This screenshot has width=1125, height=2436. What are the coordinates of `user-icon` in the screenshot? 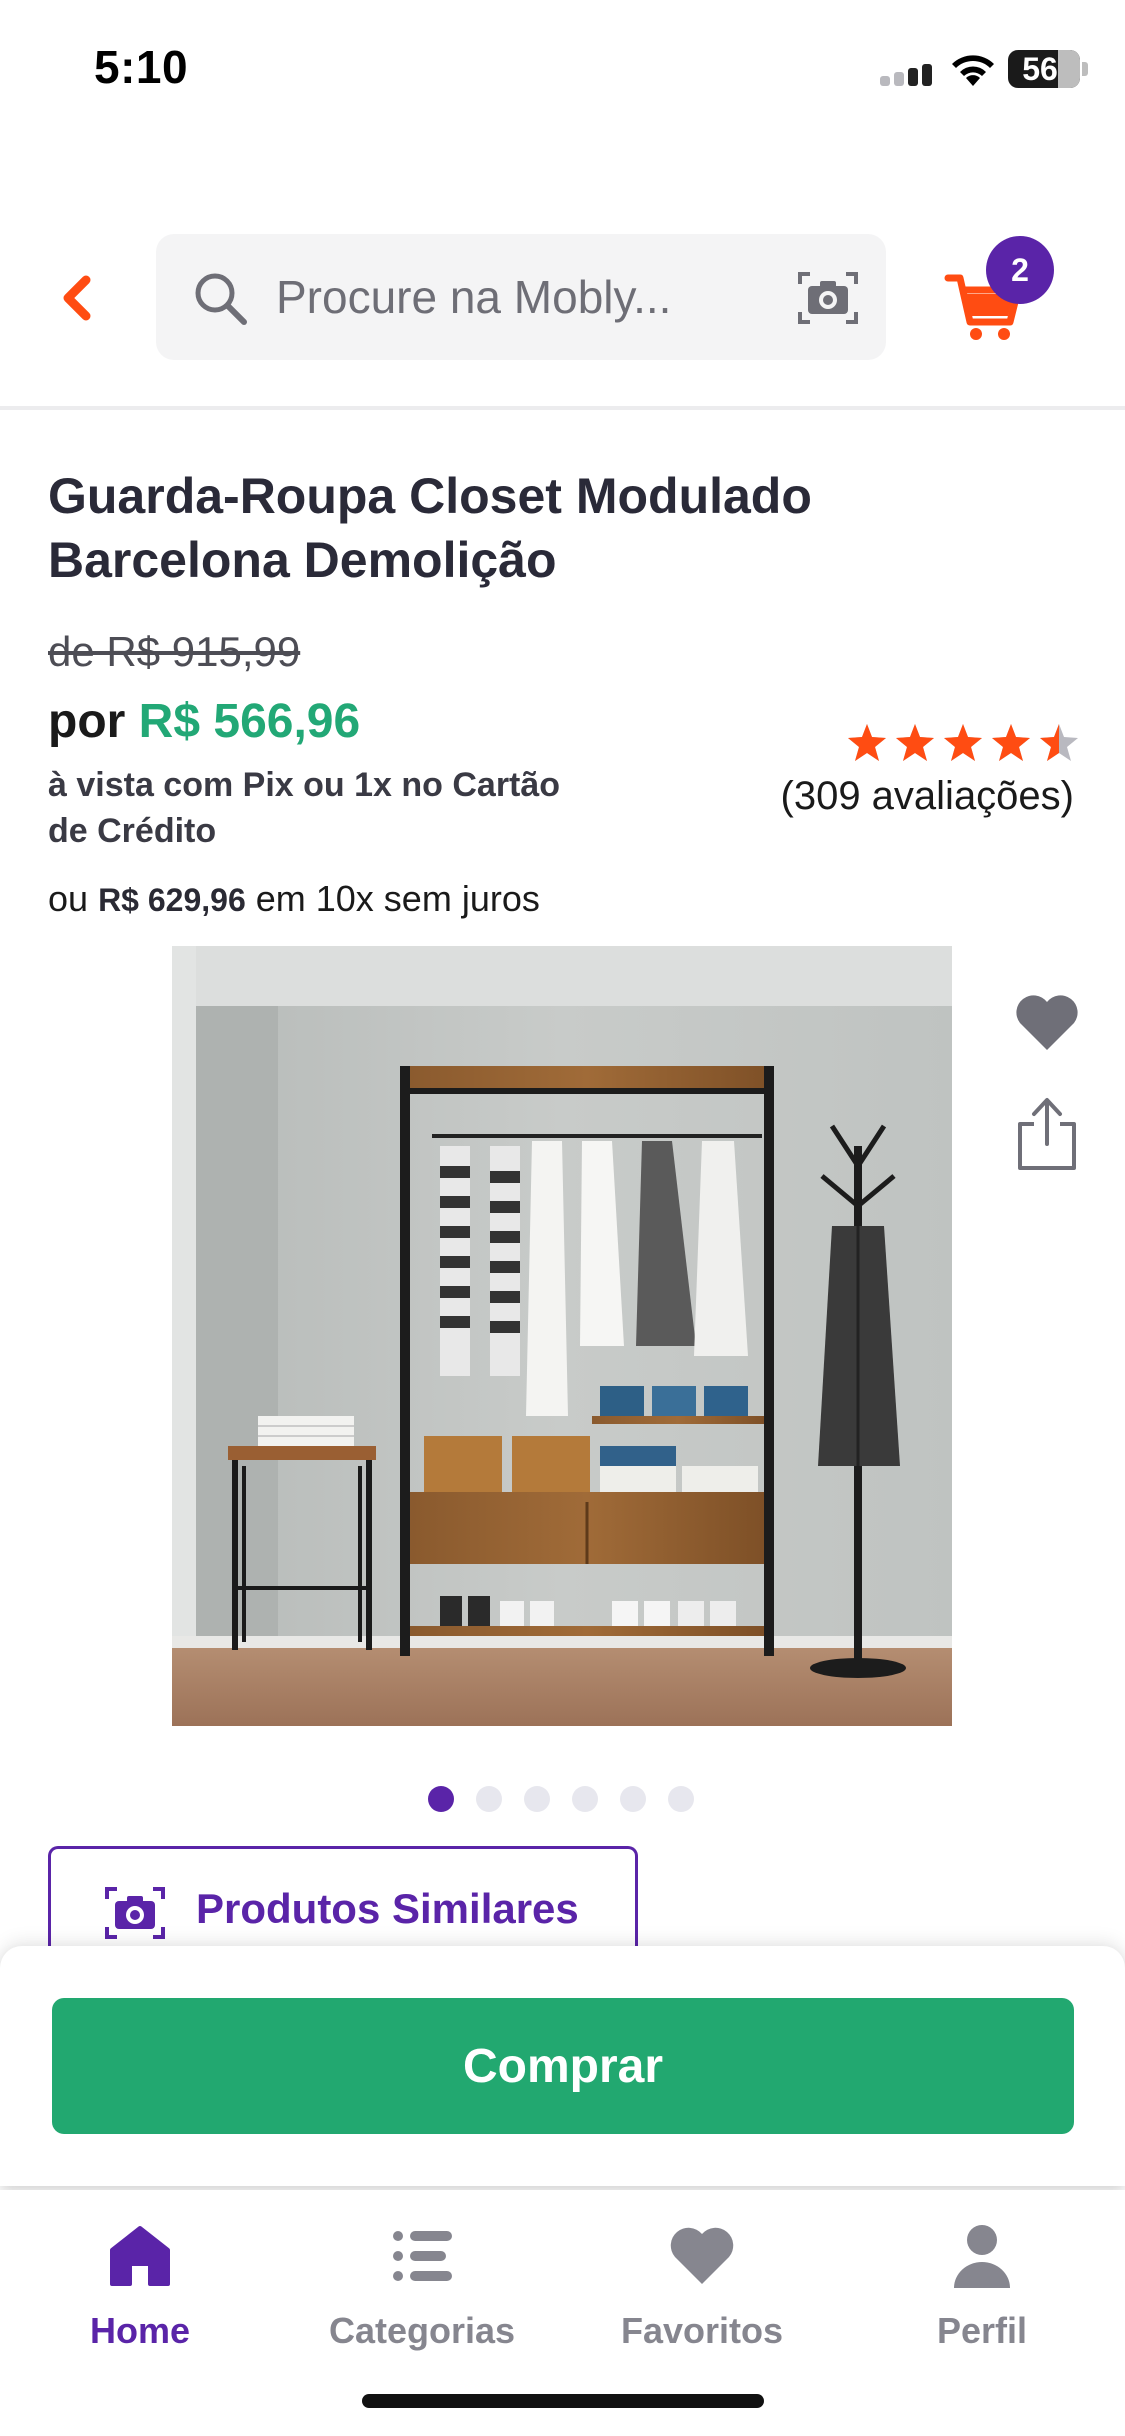 It's located at (982, 2256).